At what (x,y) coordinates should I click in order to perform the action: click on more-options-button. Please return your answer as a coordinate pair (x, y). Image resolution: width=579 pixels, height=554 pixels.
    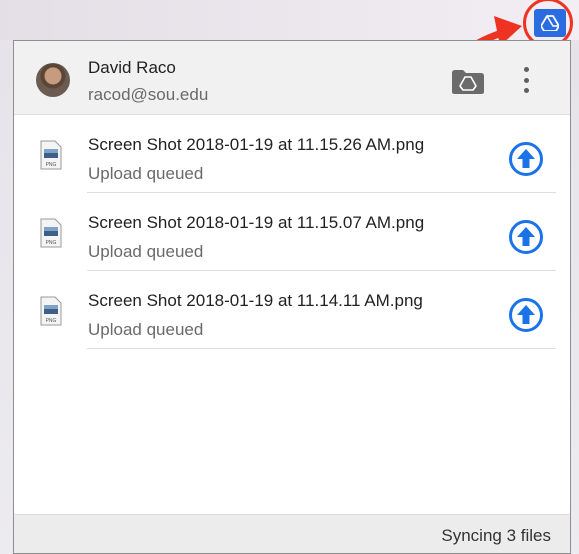
    Looking at the image, I should click on (526, 80).